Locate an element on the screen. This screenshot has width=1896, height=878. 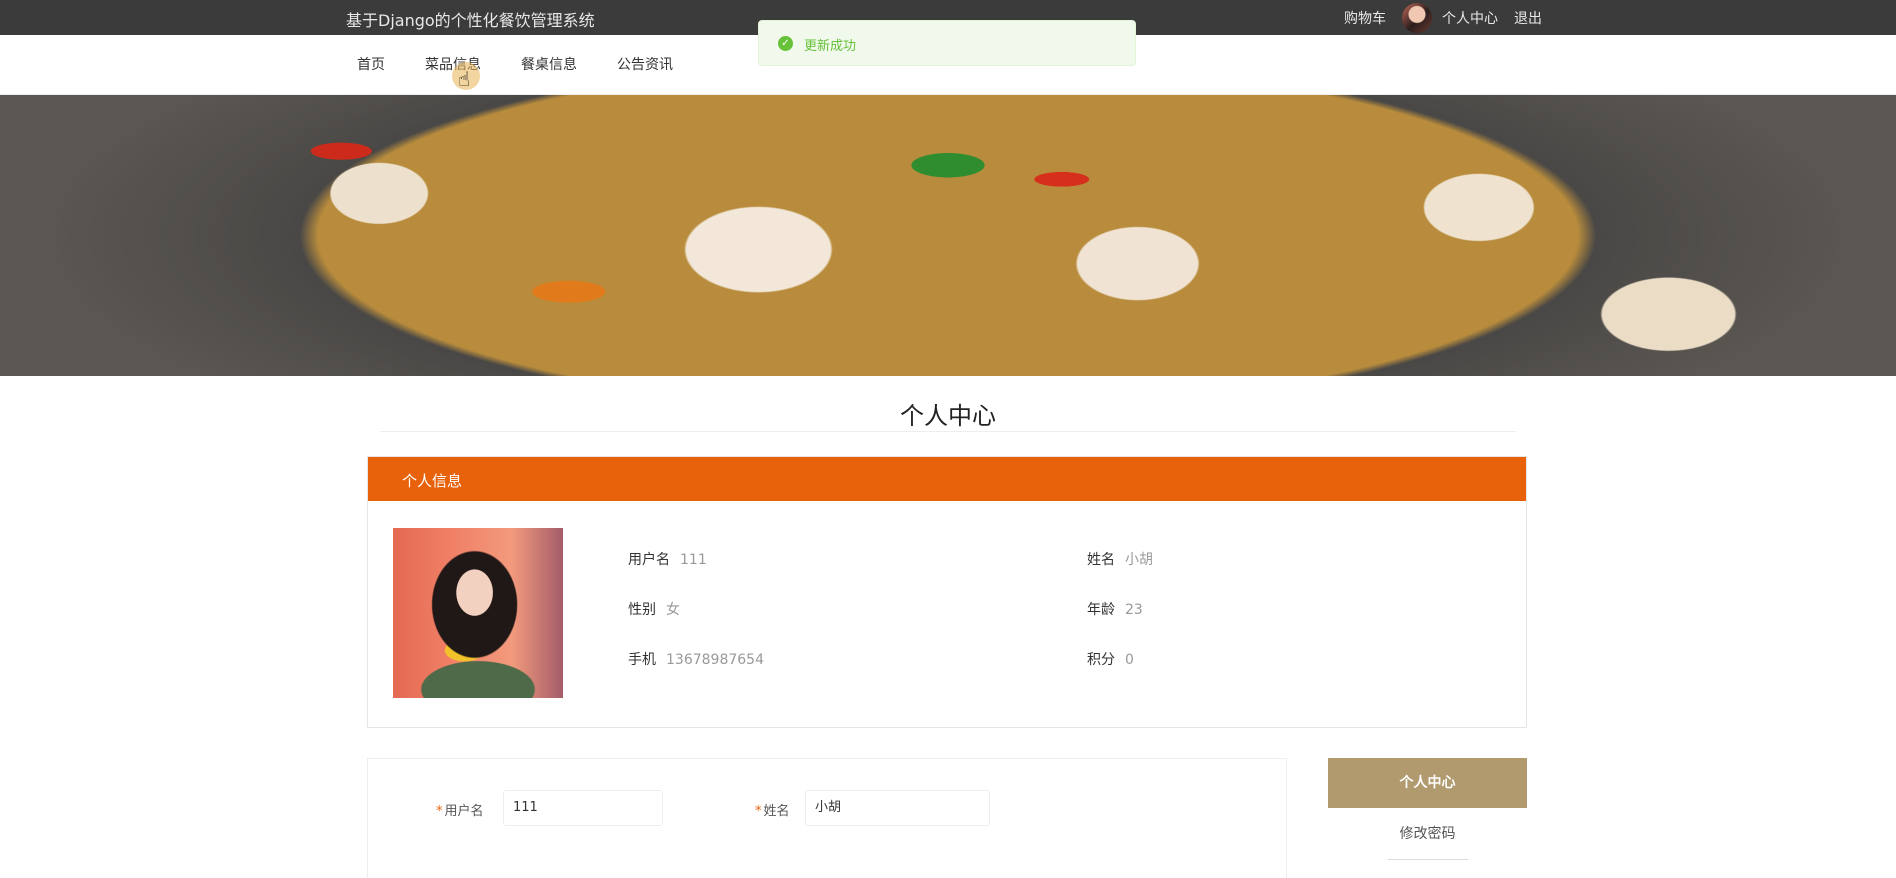
cart-link: 购物车 is located at coordinates (1365, 18).